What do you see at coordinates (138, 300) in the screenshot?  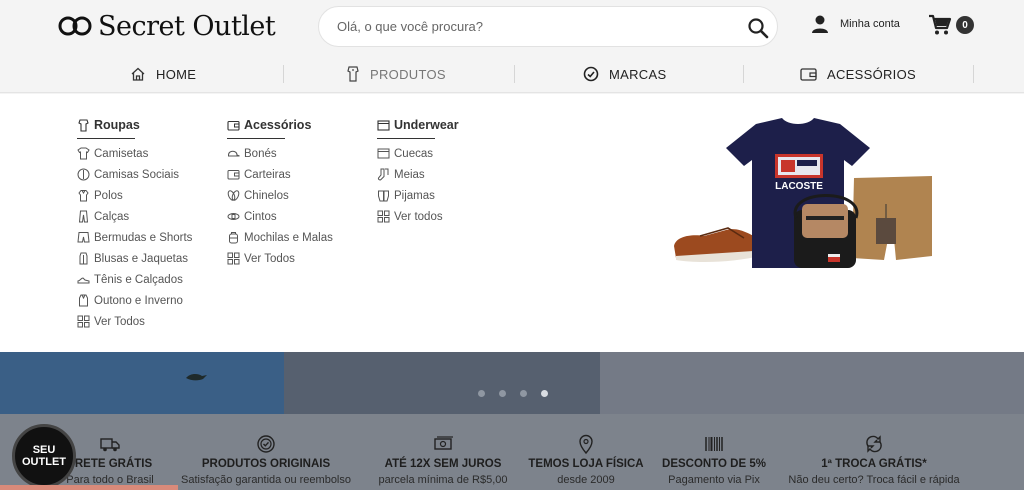 I see `menu-item-label: Outono e Inverno` at bounding box center [138, 300].